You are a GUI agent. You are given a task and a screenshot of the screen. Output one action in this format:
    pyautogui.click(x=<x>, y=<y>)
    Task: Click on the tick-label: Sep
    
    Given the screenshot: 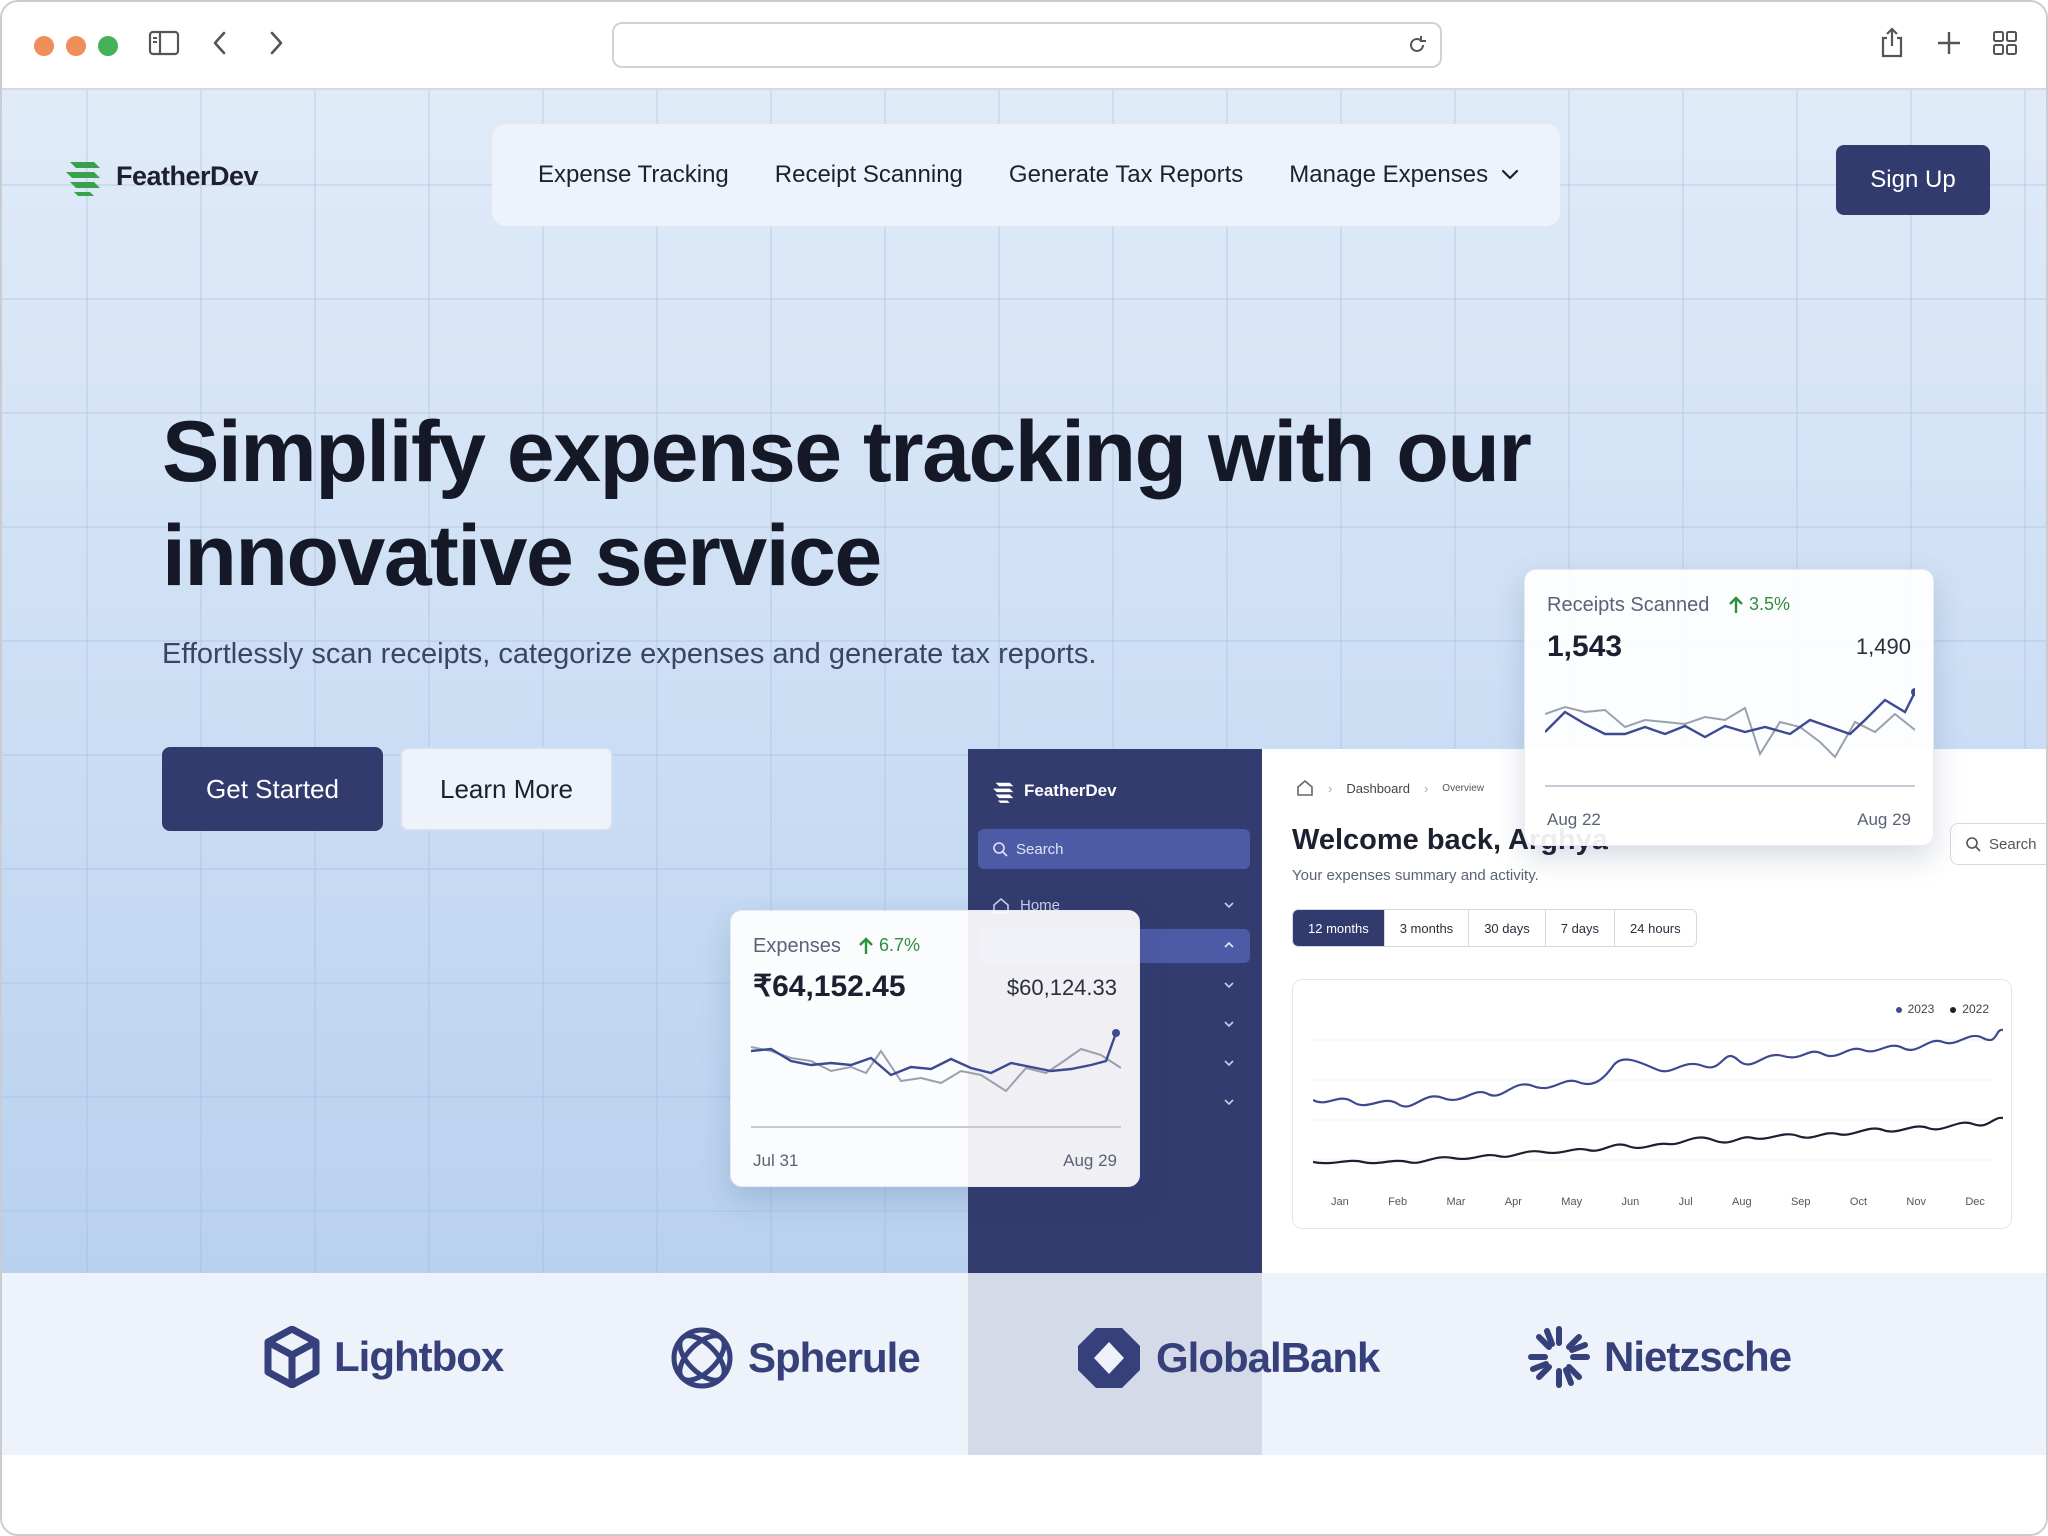 What is the action you would take?
    pyautogui.click(x=1800, y=1202)
    